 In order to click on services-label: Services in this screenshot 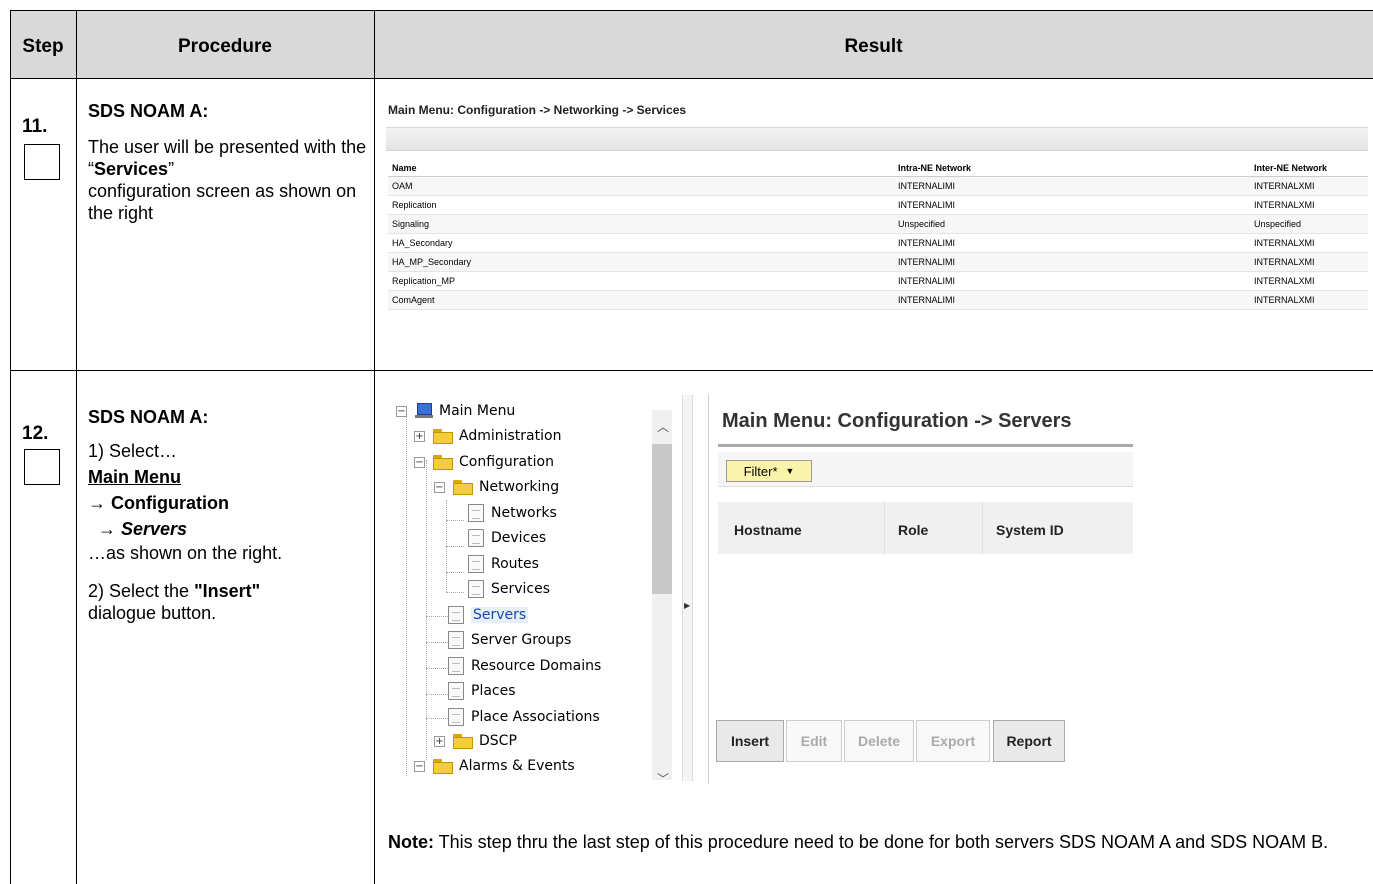, I will do `click(131, 169)`.